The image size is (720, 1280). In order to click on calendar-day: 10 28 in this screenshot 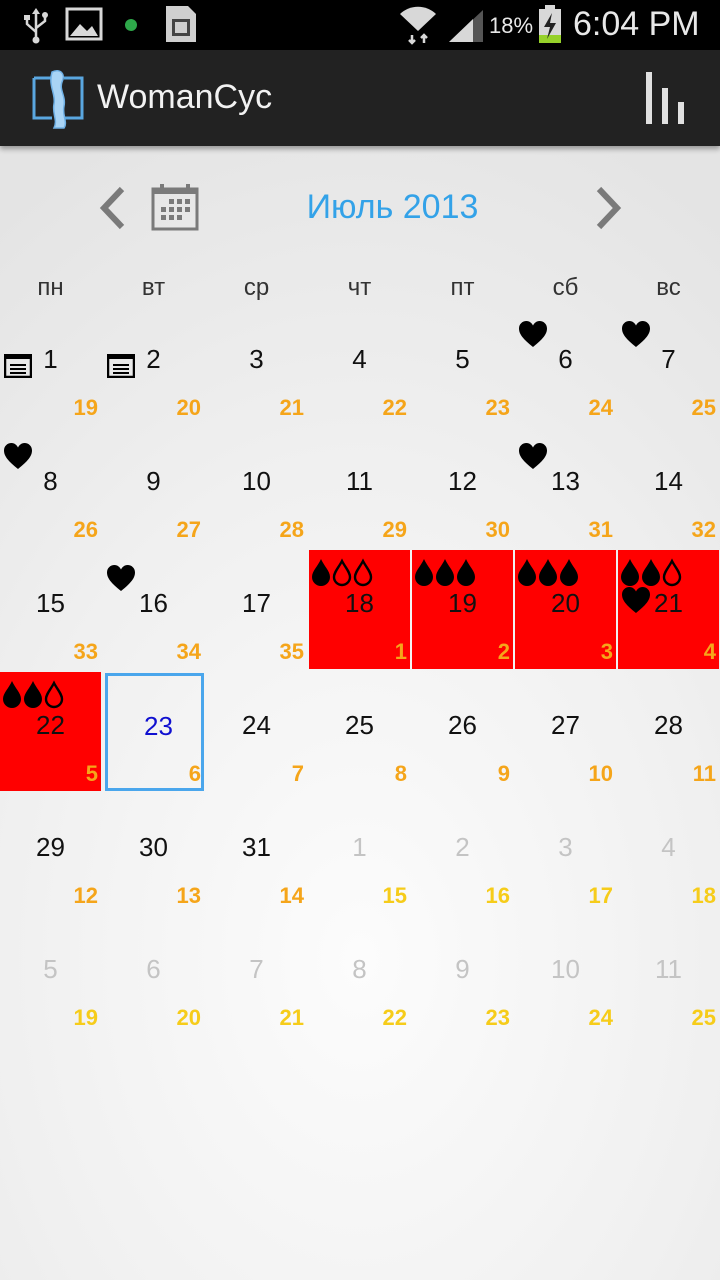, I will do `click(256, 487)`.